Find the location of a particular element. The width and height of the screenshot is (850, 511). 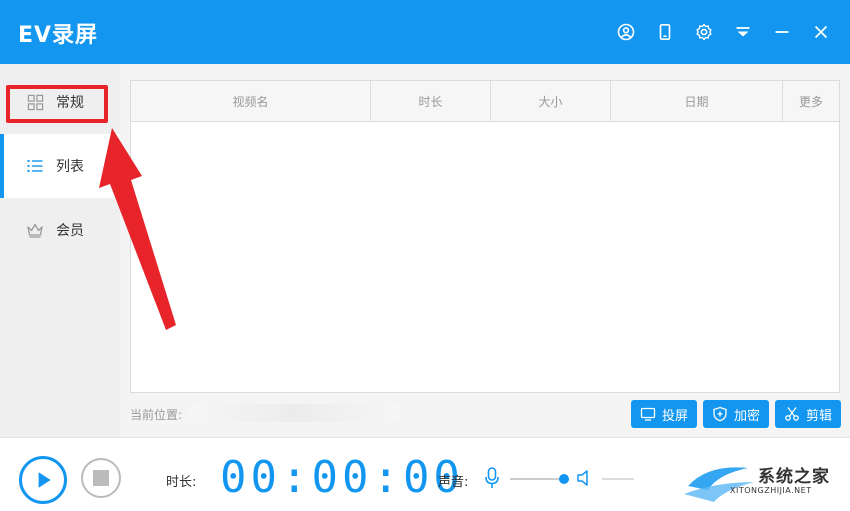

gear-icon is located at coordinates (703, 32).